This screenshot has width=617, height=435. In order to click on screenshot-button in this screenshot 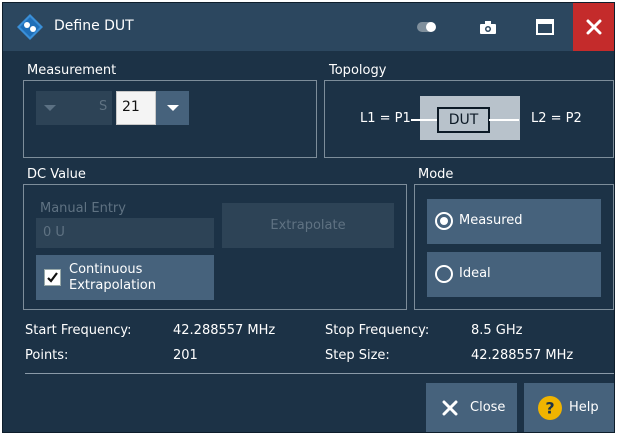, I will do `click(488, 27)`.